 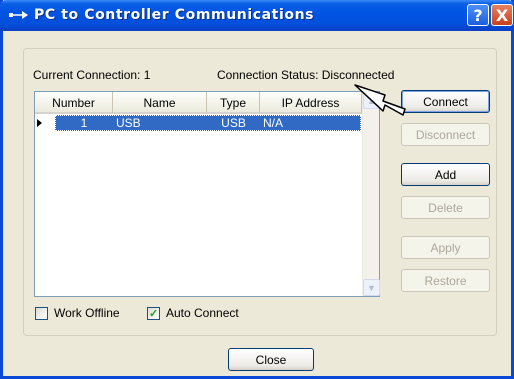 I want to click on auto-connect-checkbox: ✓, so click(x=153, y=313).